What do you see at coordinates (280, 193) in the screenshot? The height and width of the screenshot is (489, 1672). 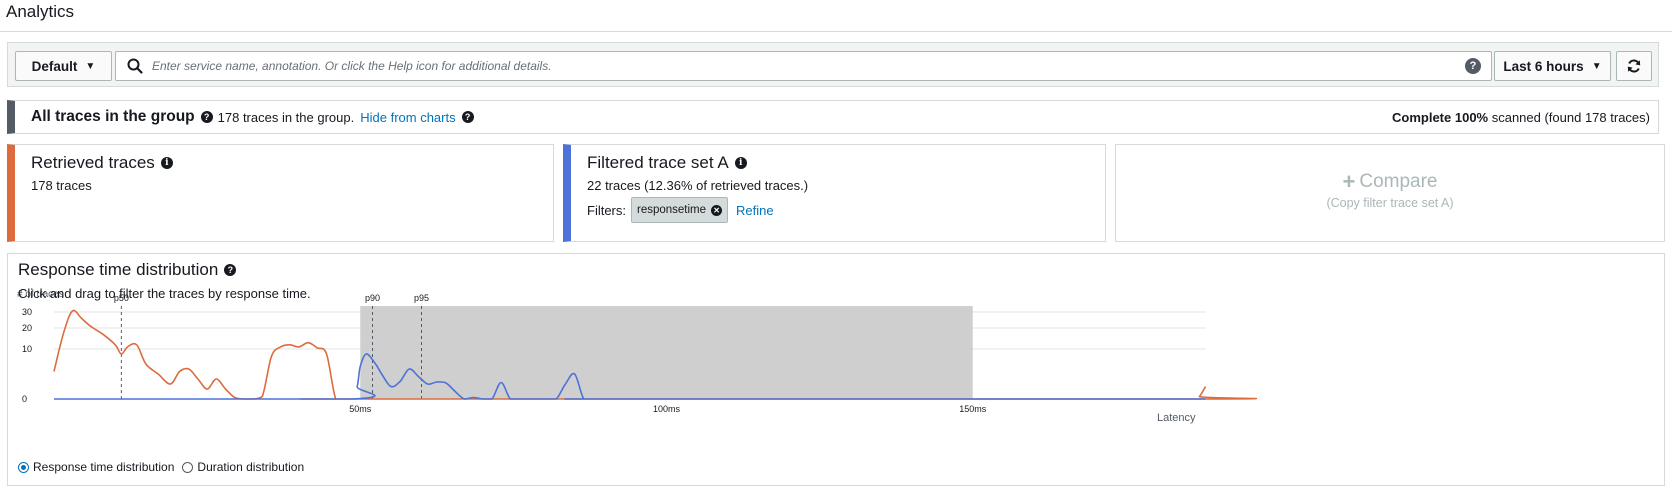 I see `retrieved-traces-card: Retrieved traces i 178 traces` at bounding box center [280, 193].